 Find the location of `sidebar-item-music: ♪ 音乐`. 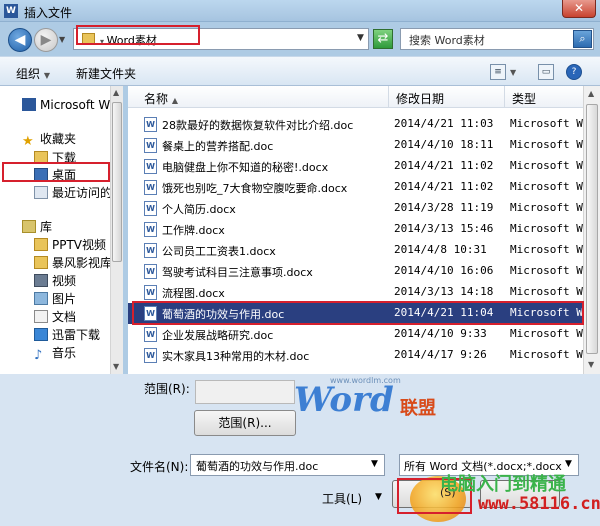

sidebar-item-music: ♪ 音乐 is located at coordinates (55, 353).